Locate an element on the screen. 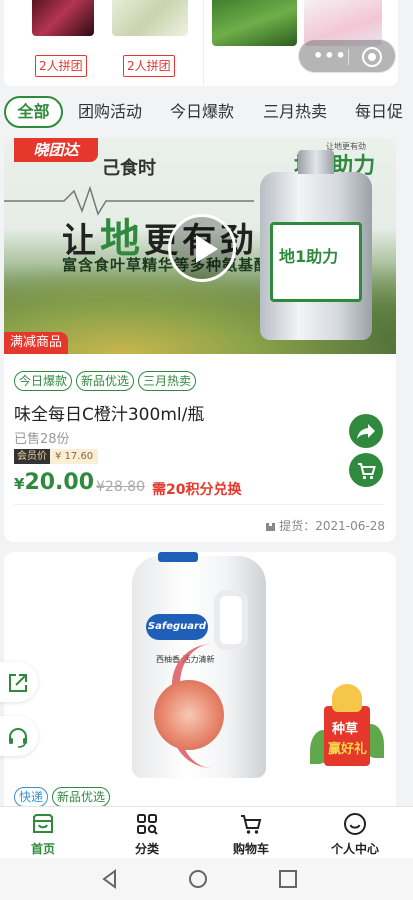 The image size is (413, 900). bottom-tab-bar: 首页 分类 购物车 个人中心 is located at coordinates (206, 832).